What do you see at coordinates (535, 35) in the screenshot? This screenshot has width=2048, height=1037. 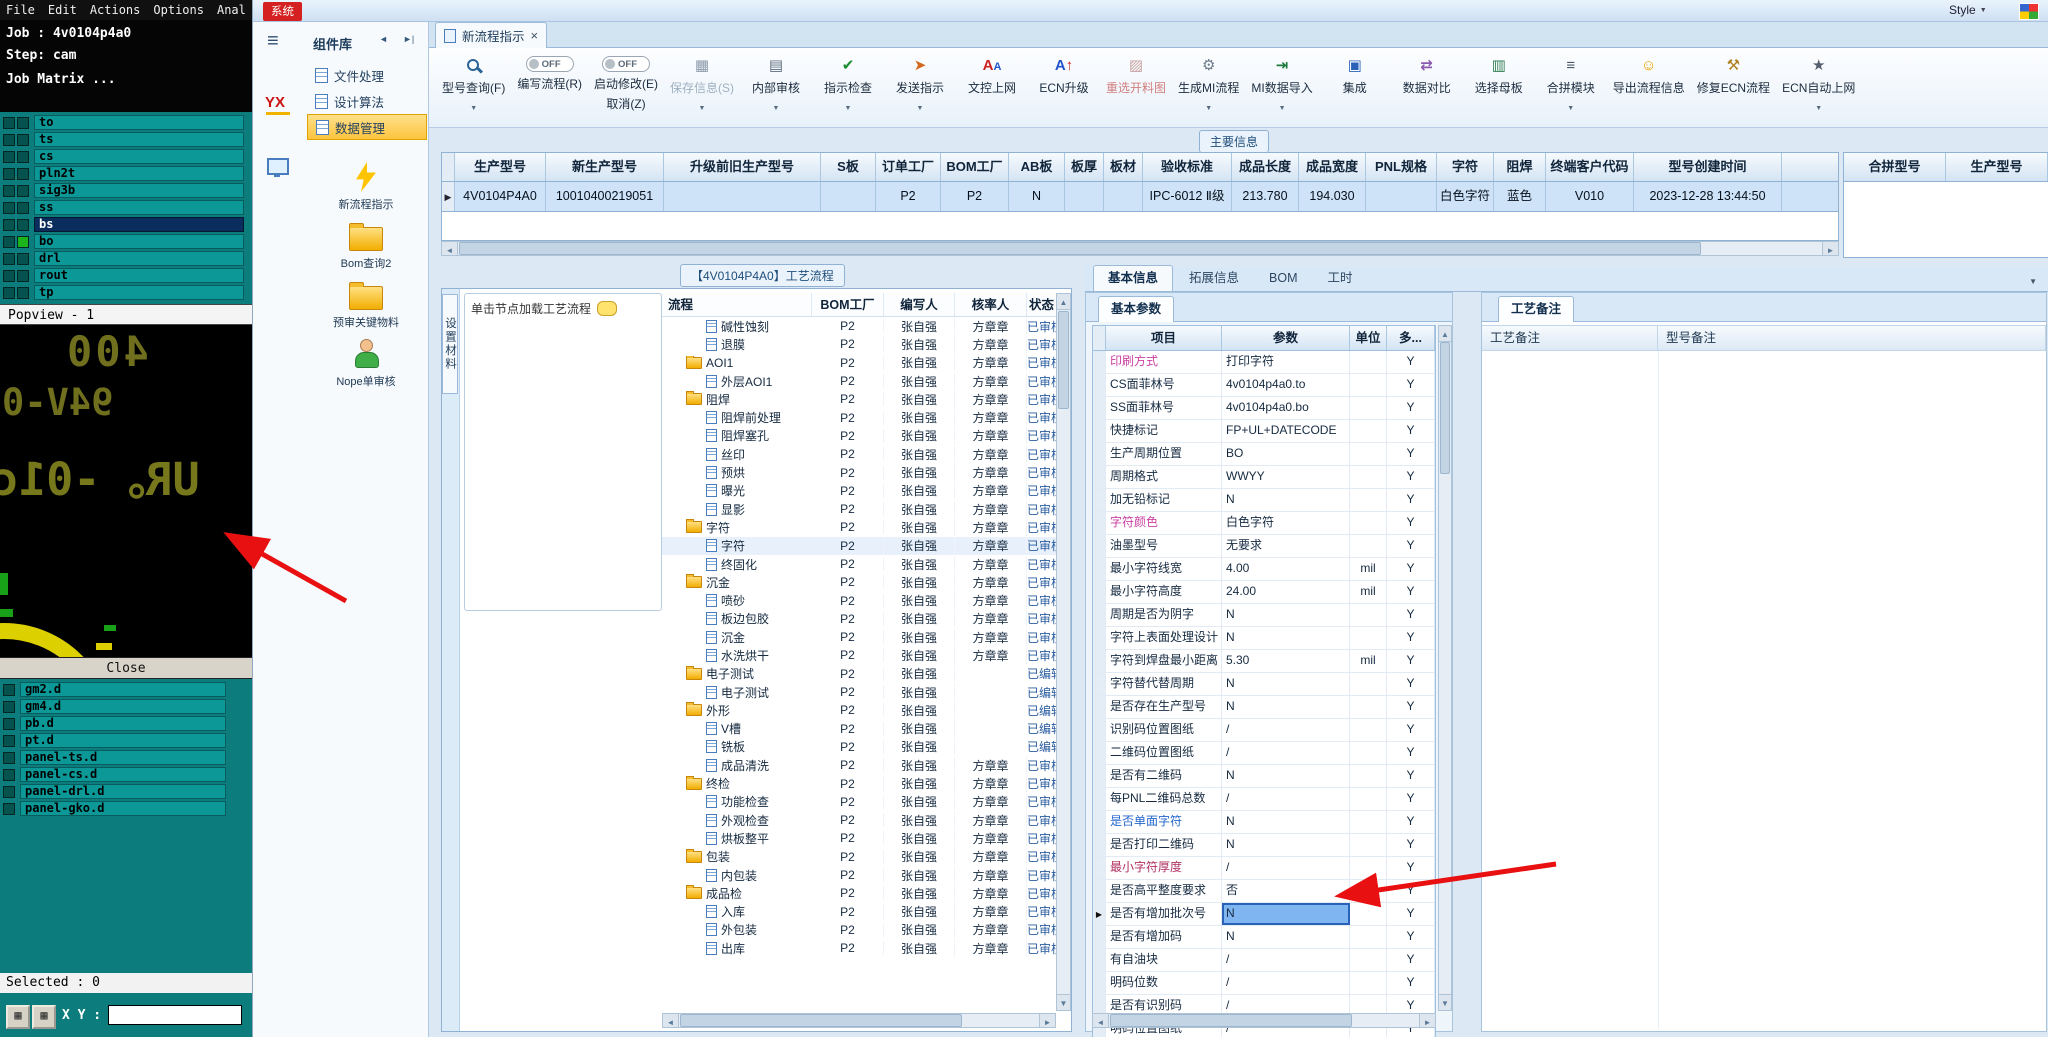 I see `tab-close-icon` at bounding box center [535, 35].